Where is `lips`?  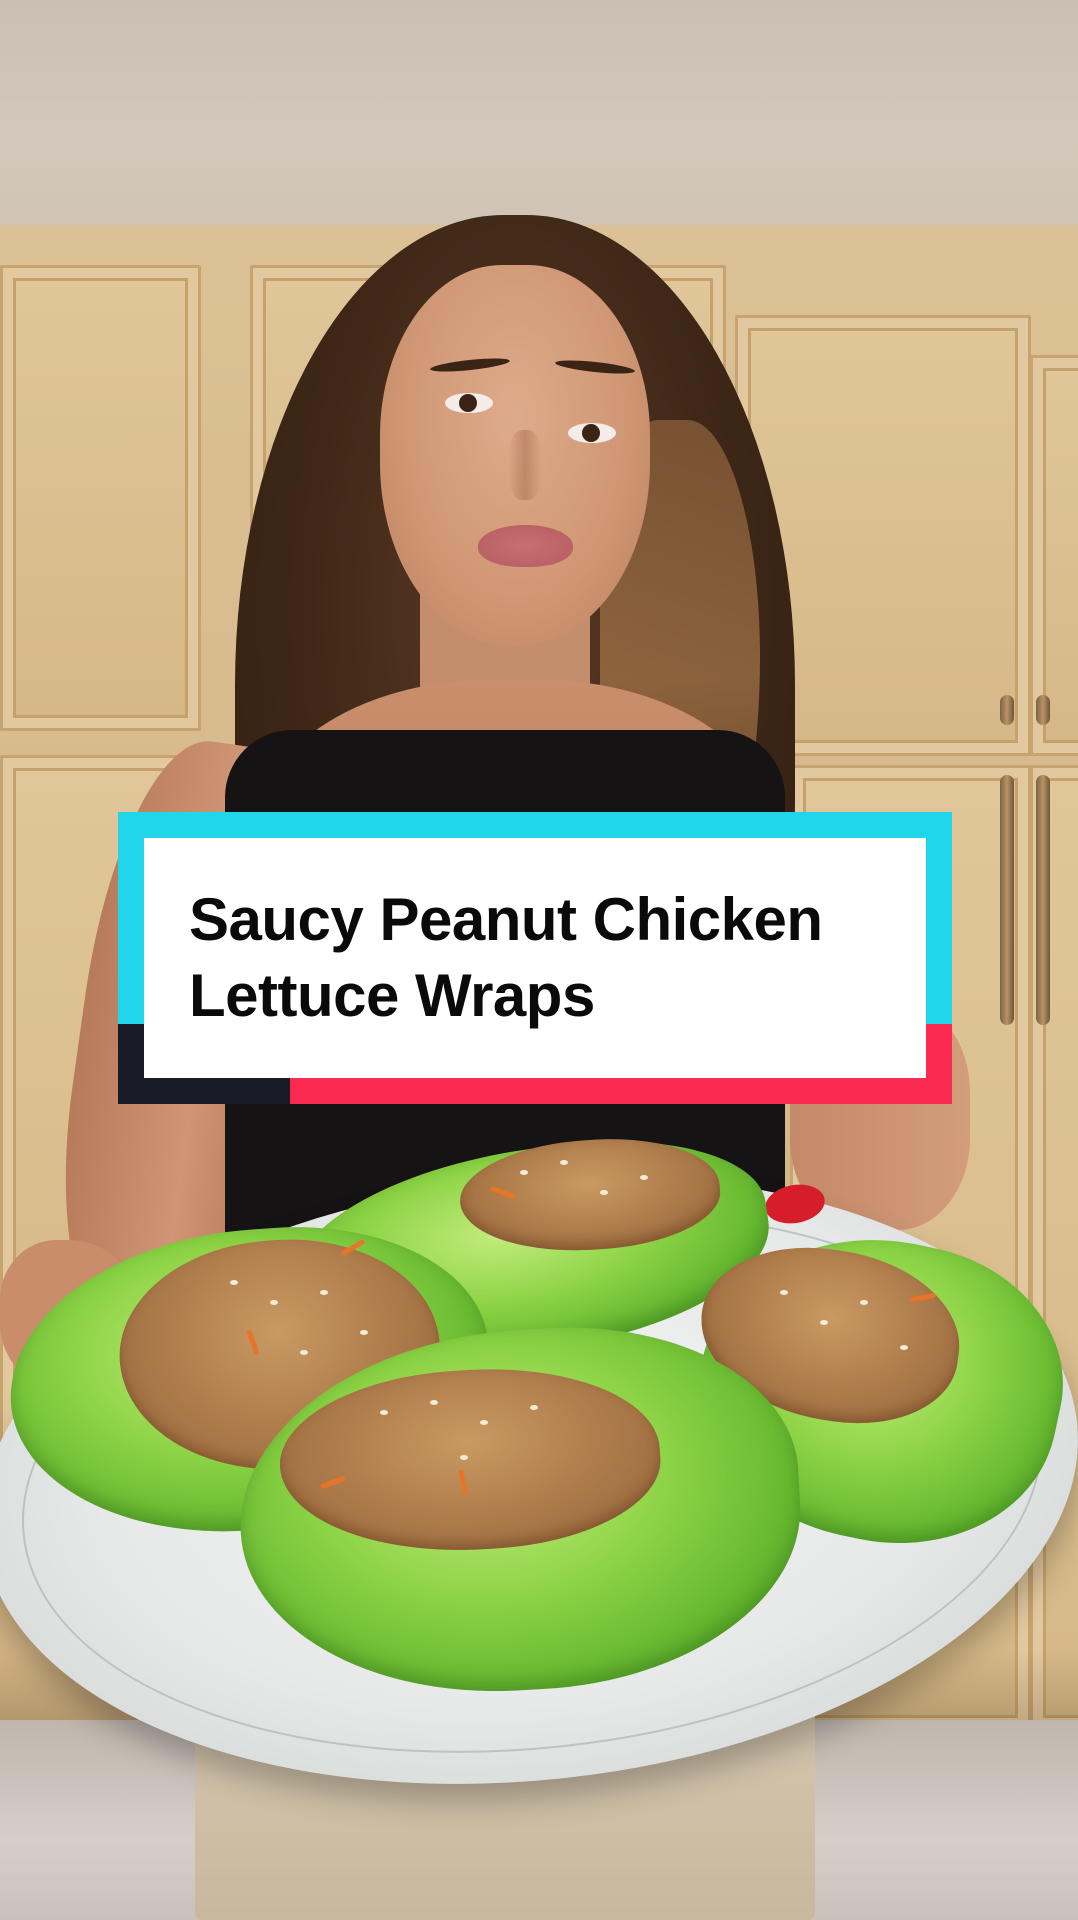 lips is located at coordinates (525, 546).